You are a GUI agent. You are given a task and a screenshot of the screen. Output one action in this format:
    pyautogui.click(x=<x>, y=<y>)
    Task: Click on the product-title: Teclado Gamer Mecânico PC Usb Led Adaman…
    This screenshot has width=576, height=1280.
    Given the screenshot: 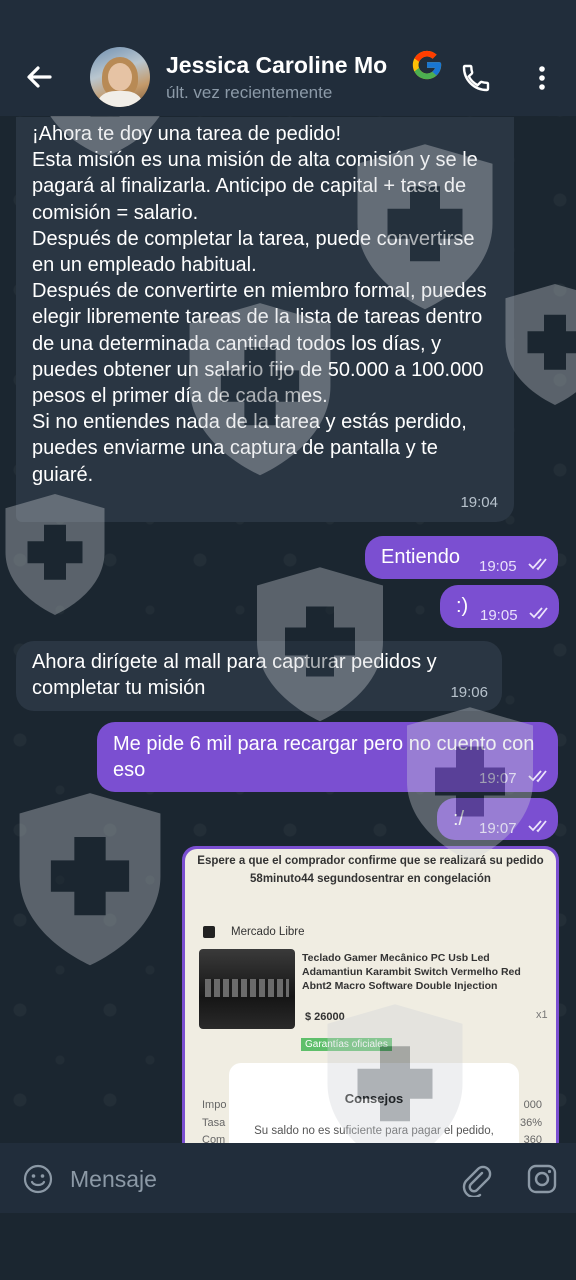 What is the action you would take?
    pyautogui.click(x=411, y=972)
    